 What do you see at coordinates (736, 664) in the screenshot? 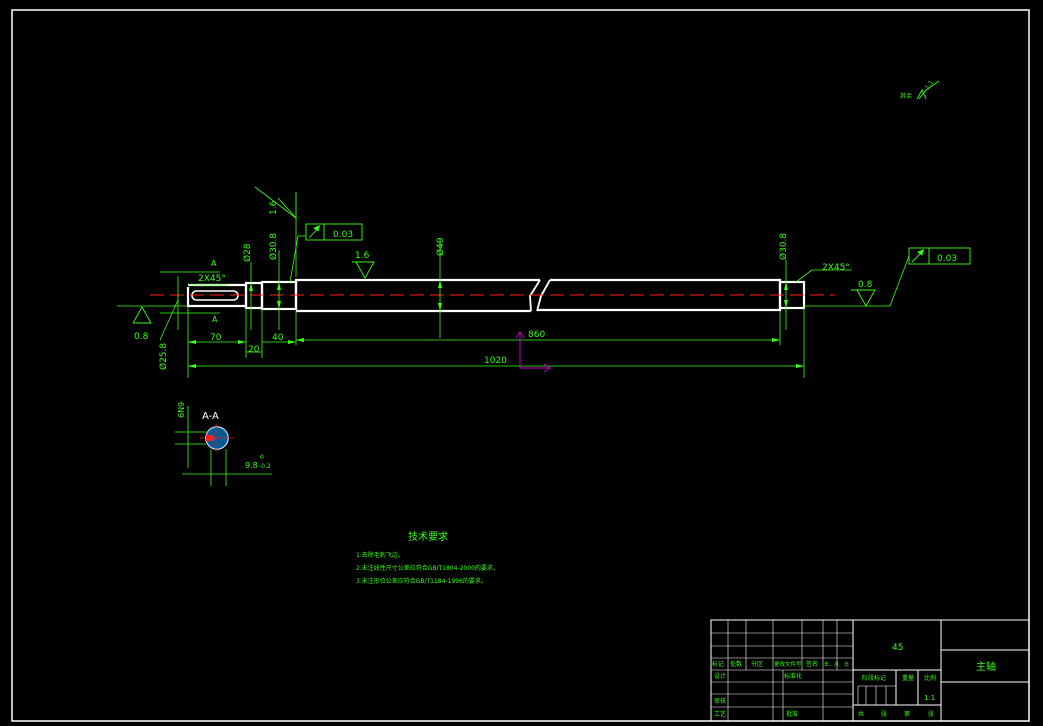
I see `row-label-1: 处数` at bounding box center [736, 664].